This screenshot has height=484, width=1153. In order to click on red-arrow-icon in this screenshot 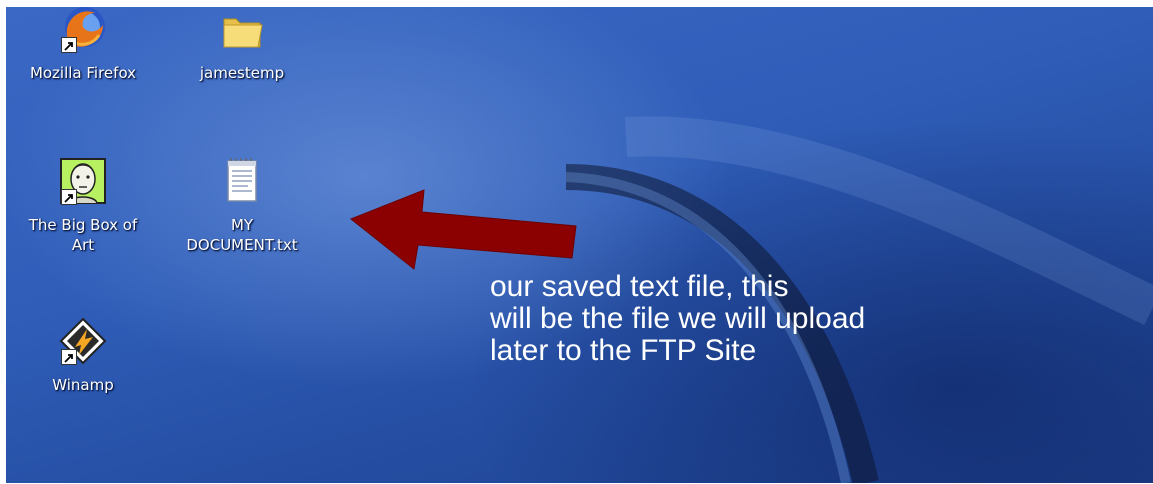, I will do `click(463, 229)`.